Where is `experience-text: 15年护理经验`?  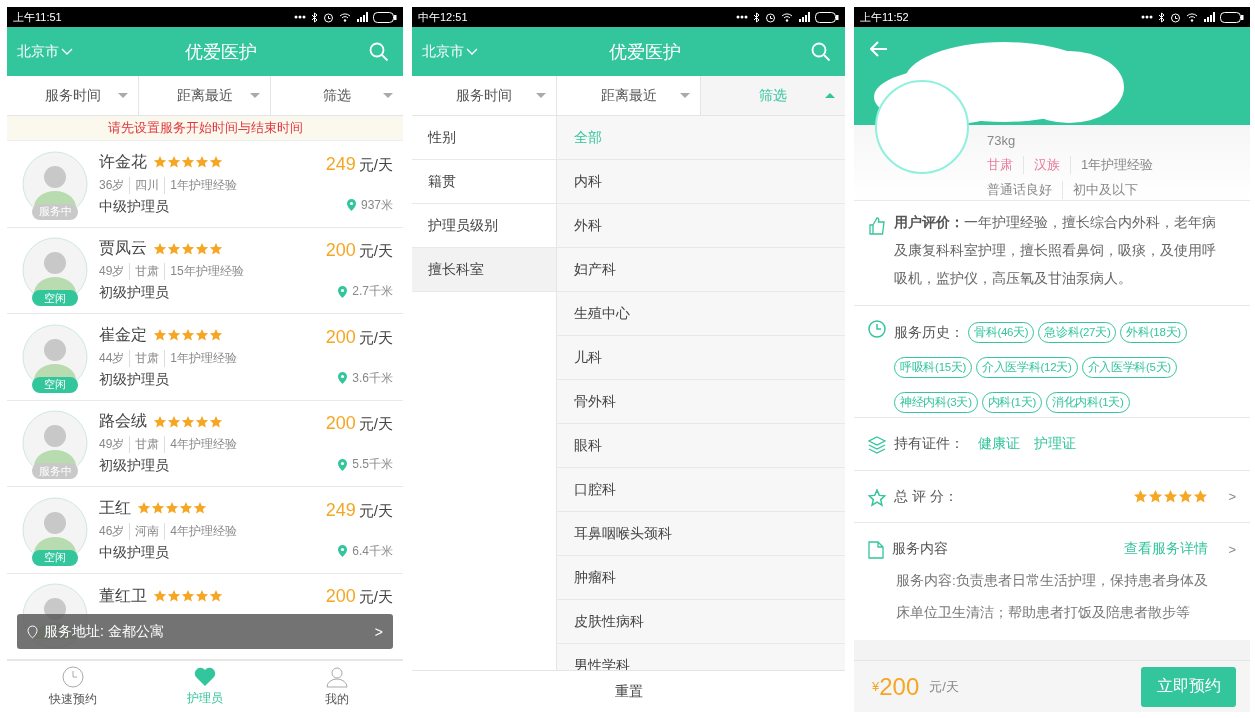 experience-text: 15年护理经验 is located at coordinates (204, 272).